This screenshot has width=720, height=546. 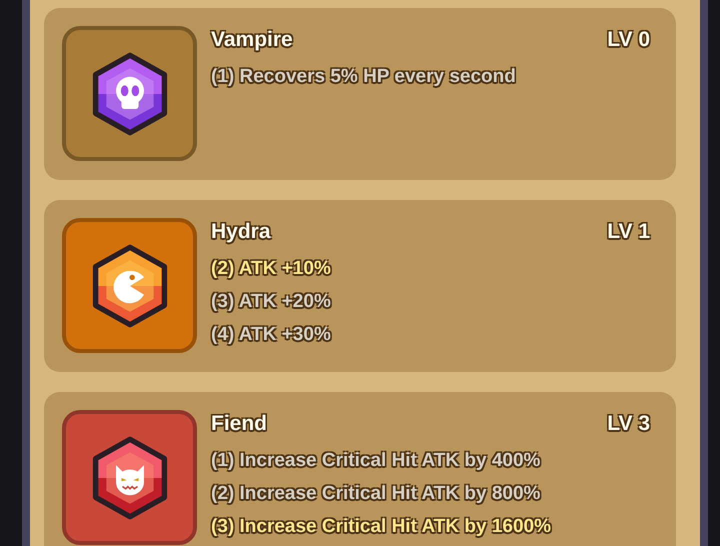 What do you see at coordinates (381, 527) in the screenshot?
I see `effect-text: (3) Increase Critical Hit ATK by 1600%` at bounding box center [381, 527].